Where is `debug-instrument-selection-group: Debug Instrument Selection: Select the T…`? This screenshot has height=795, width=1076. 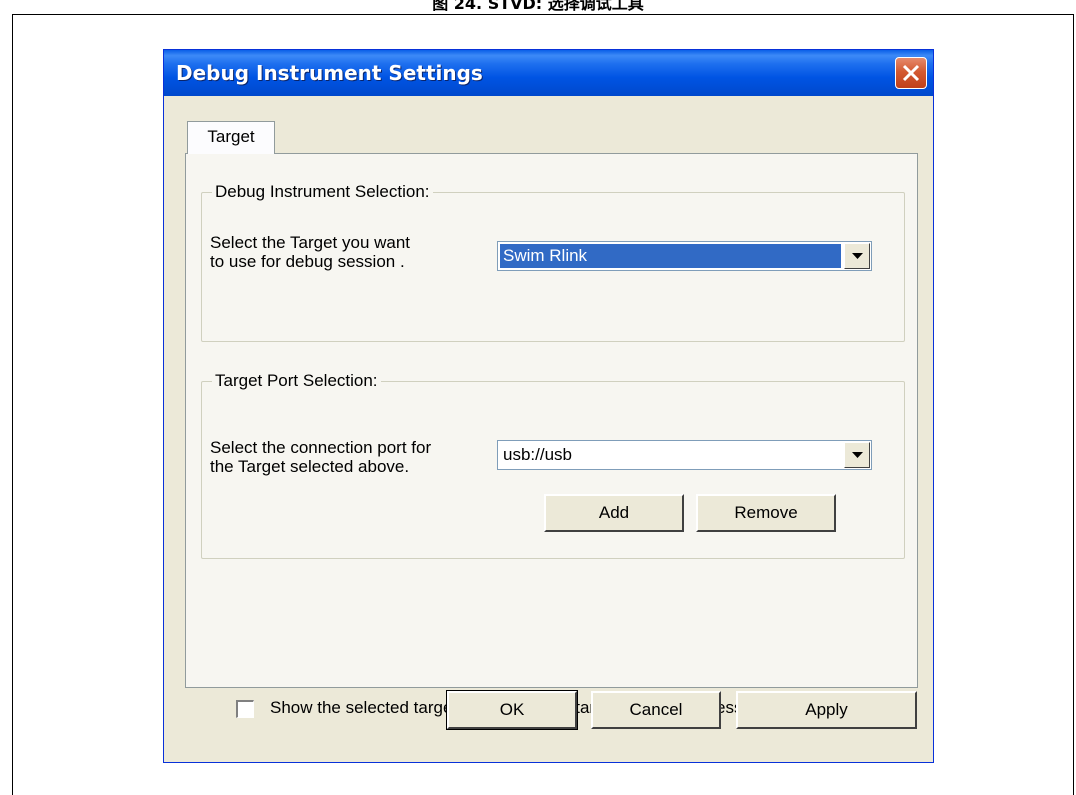 debug-instrument-selection-group: Debug Instrument Selection: Select the T… is located at coordinates (553, 262).